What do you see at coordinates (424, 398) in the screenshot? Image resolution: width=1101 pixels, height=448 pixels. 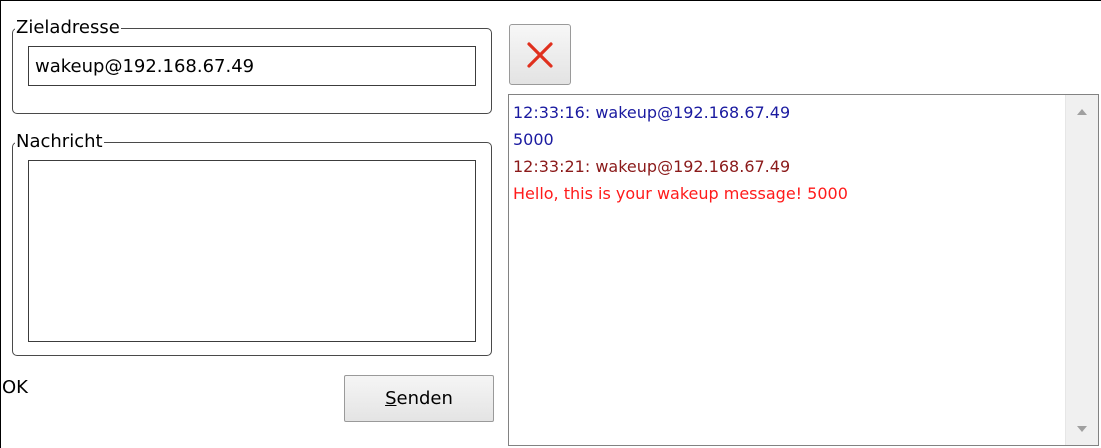 I see `send-button-label: enden` at bounding box center [424, 398].